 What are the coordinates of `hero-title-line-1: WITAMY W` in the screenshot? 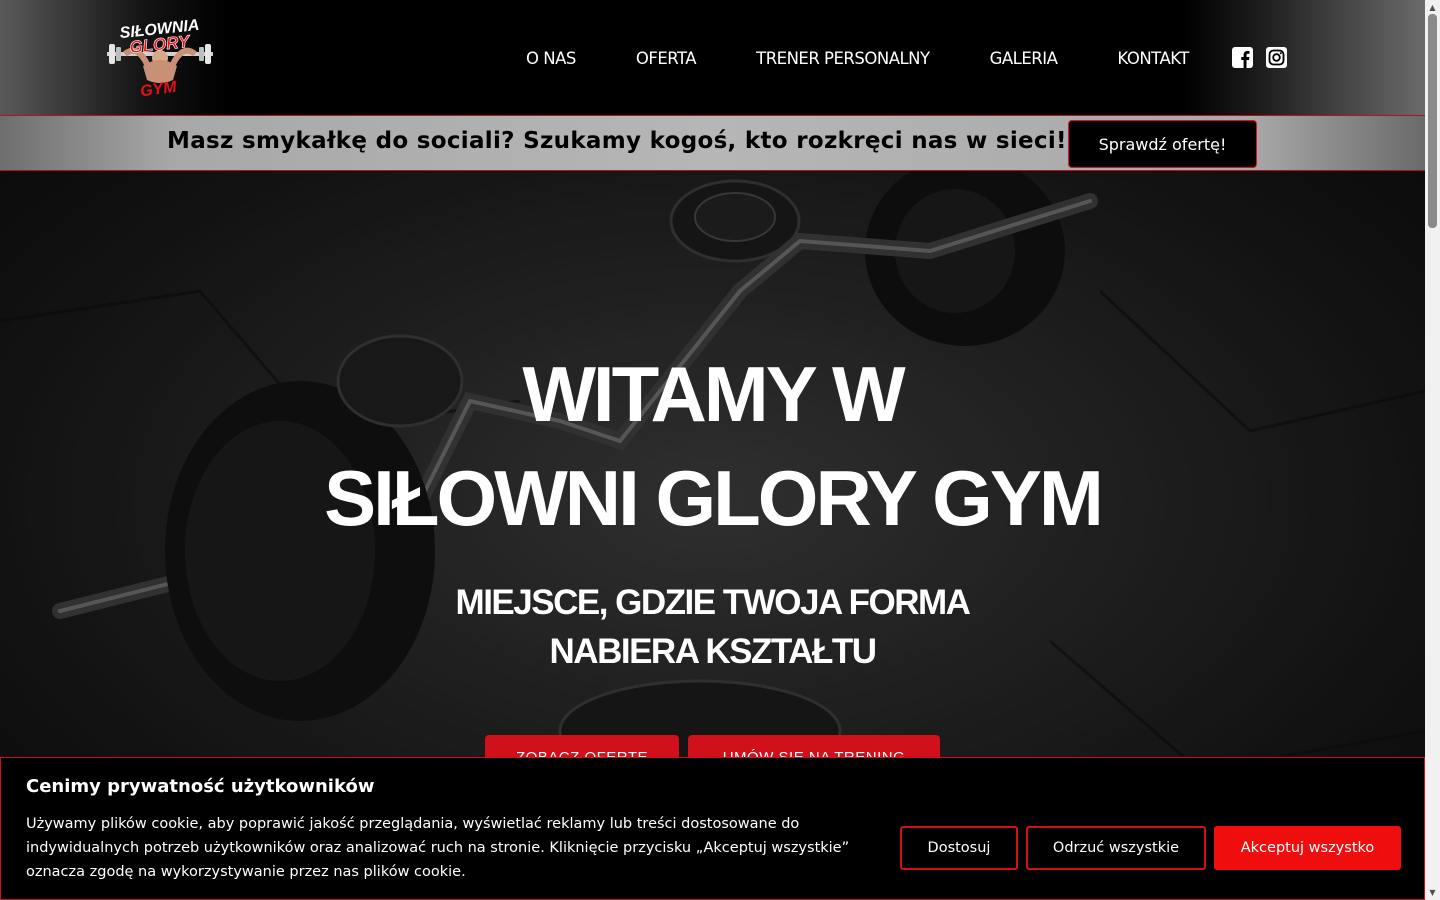 It's located at (713, 394).